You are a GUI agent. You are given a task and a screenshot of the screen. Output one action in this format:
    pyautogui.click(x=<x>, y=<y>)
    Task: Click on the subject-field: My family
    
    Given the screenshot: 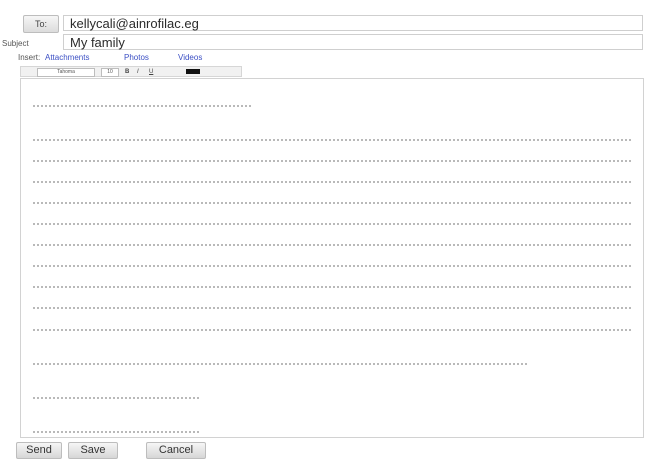 What is the action you would take?
    pyautogui.click(x=353, y=42)
    